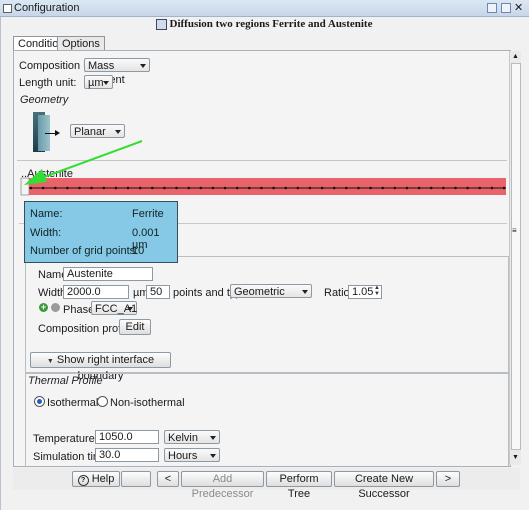 The width and height of the screenshot is (529, 510). Describe the element at coordinates (138, 251) in the screenshot. I see `tooltip-points-value: 10` at that location.